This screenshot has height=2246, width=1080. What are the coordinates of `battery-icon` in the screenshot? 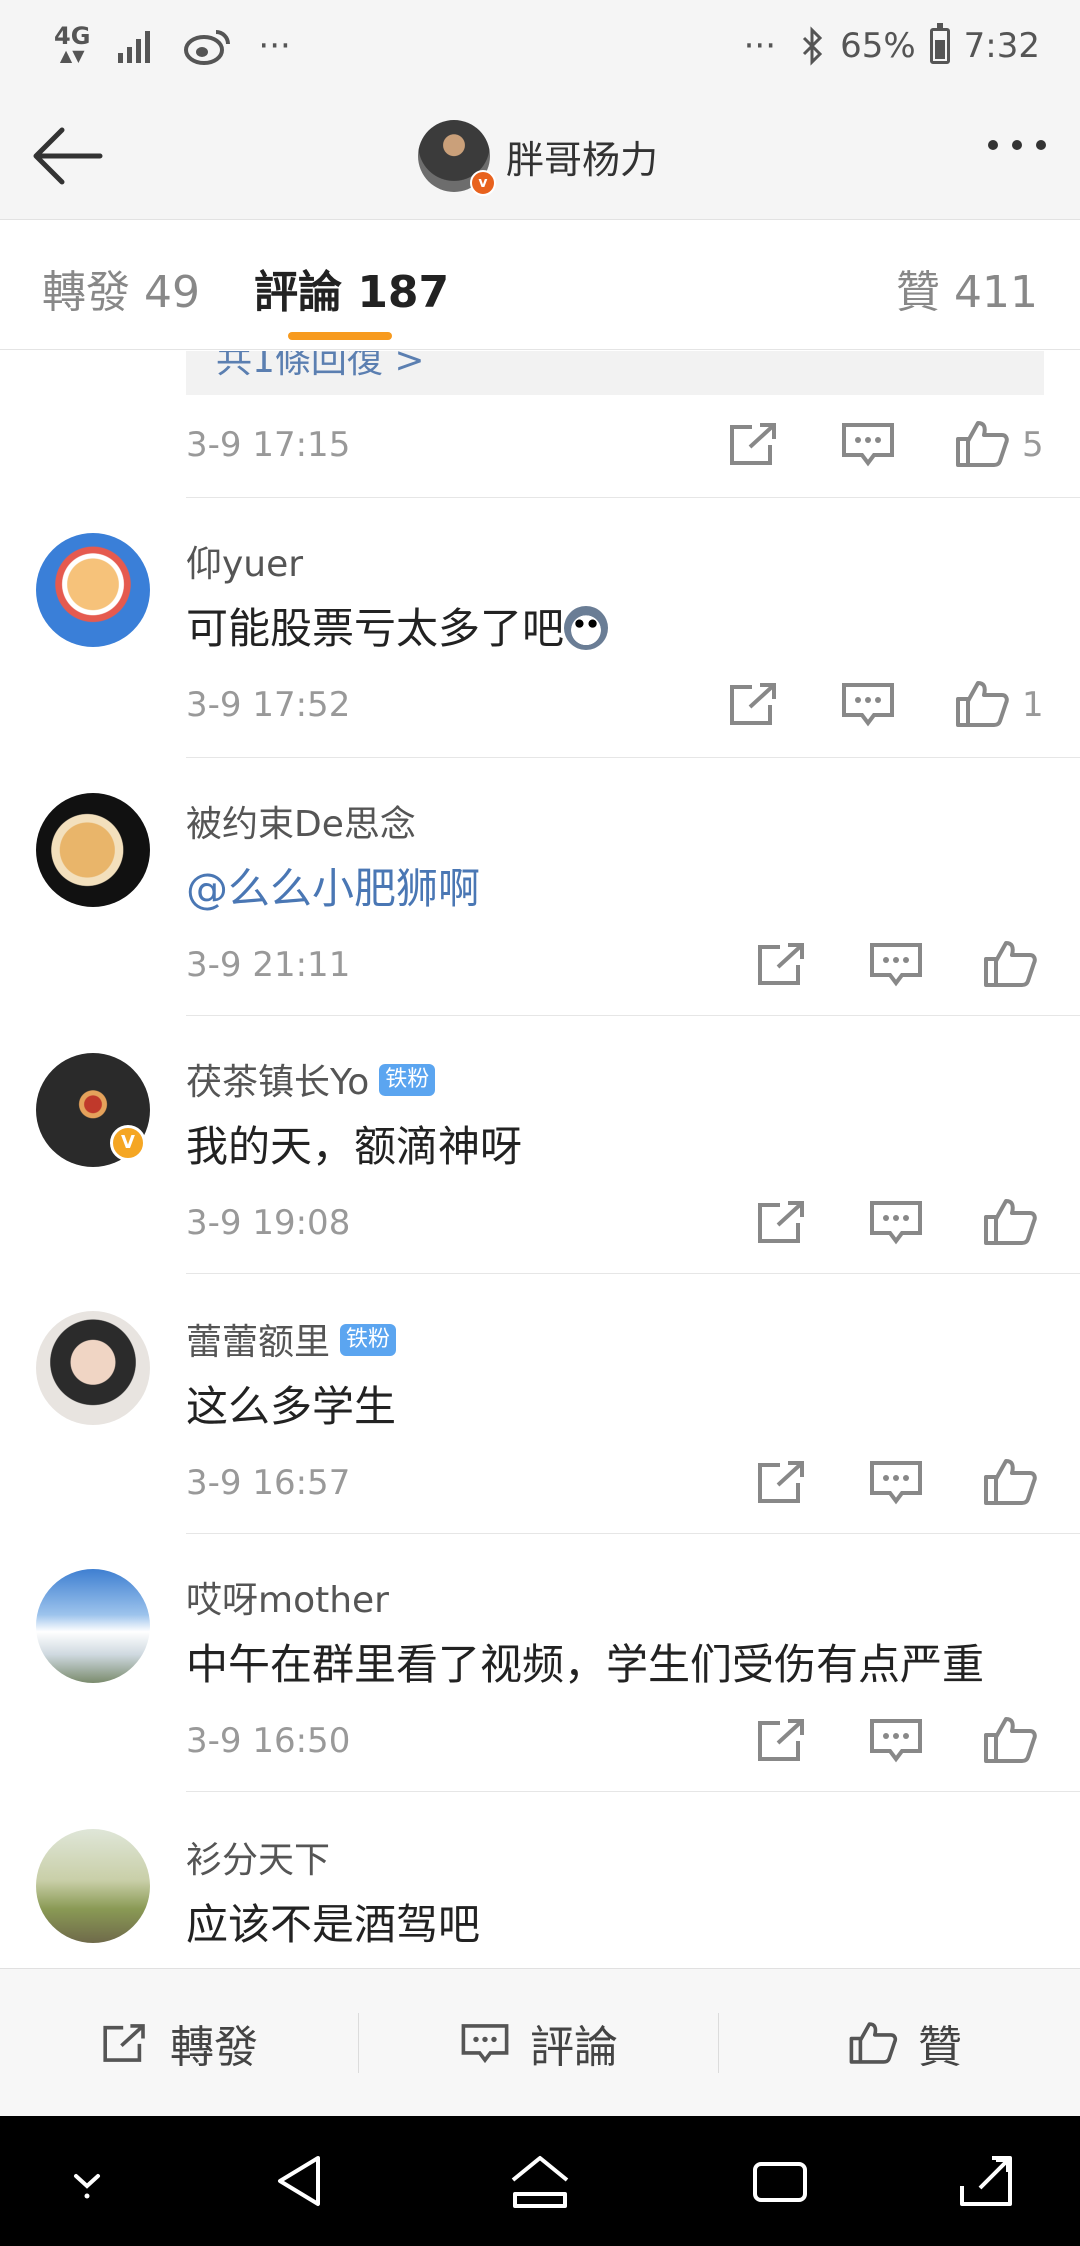 It's located at (939, 43).